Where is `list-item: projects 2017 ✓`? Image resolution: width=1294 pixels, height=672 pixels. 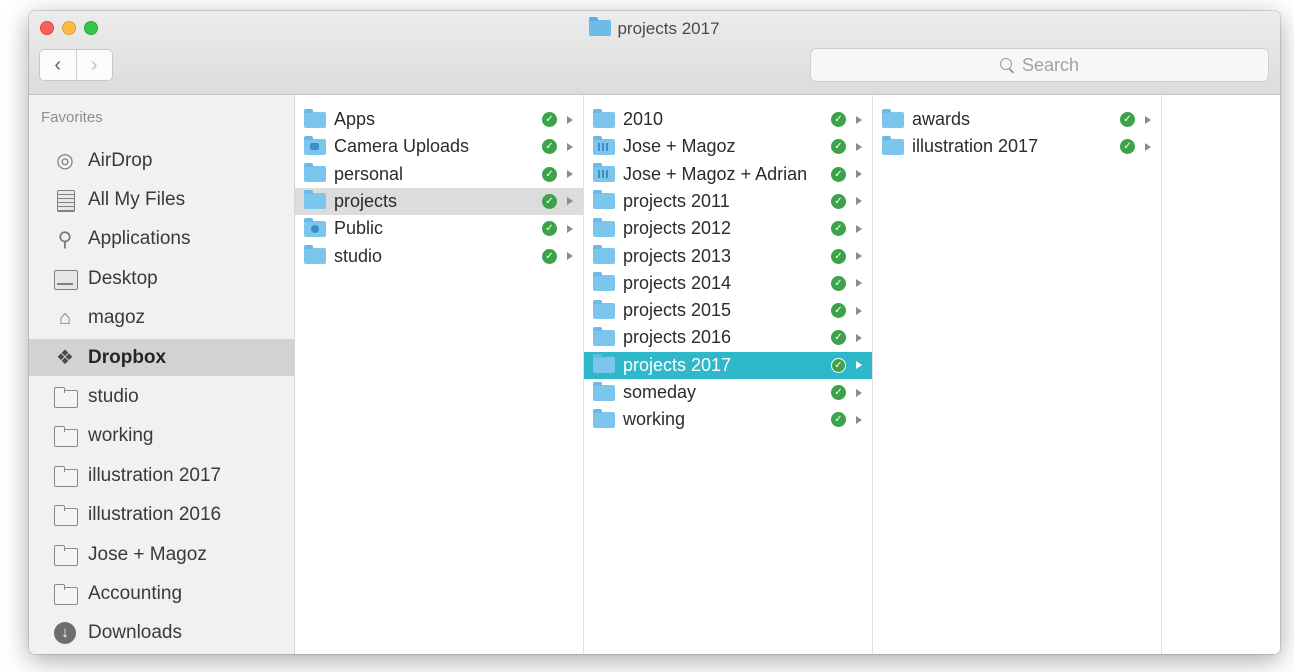
list-item: projects 2017 ✓ is located at coordinates (728, 365).